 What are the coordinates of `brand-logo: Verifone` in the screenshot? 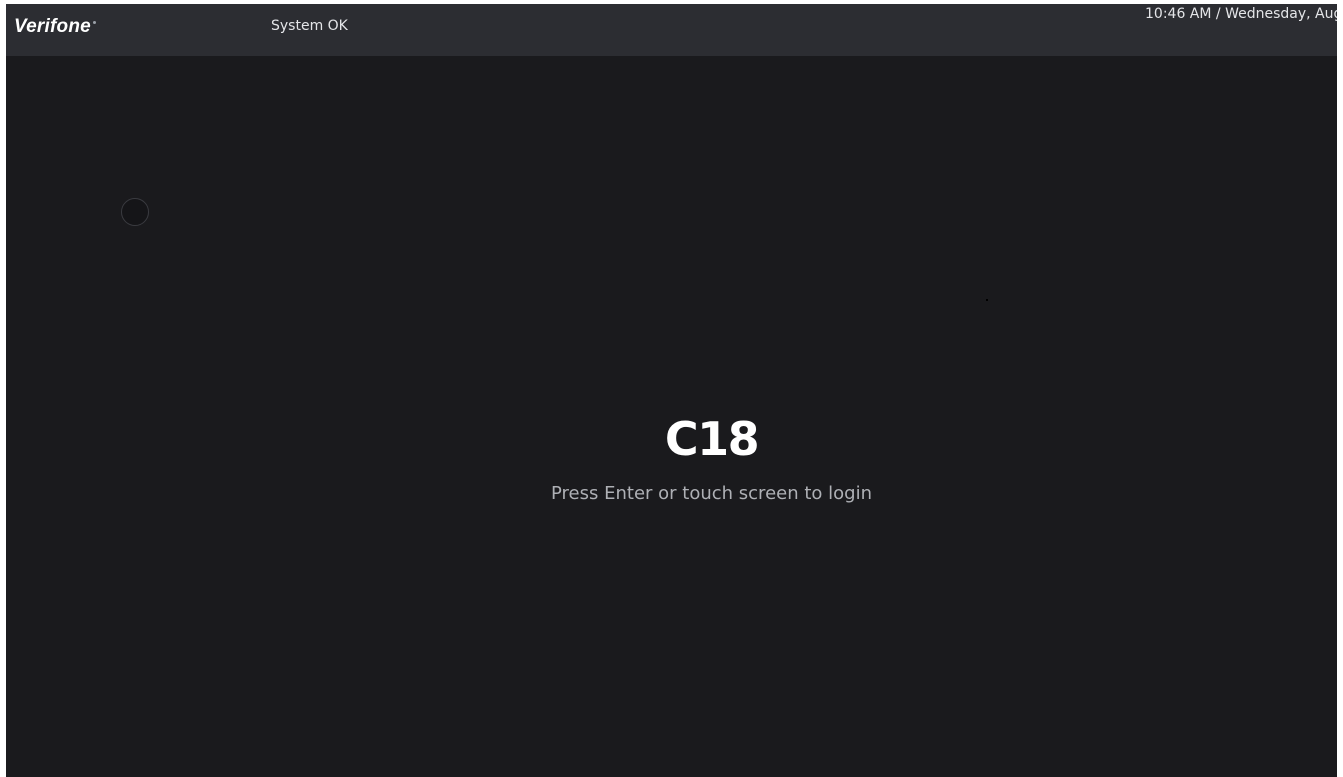 It's located at (55, 27).